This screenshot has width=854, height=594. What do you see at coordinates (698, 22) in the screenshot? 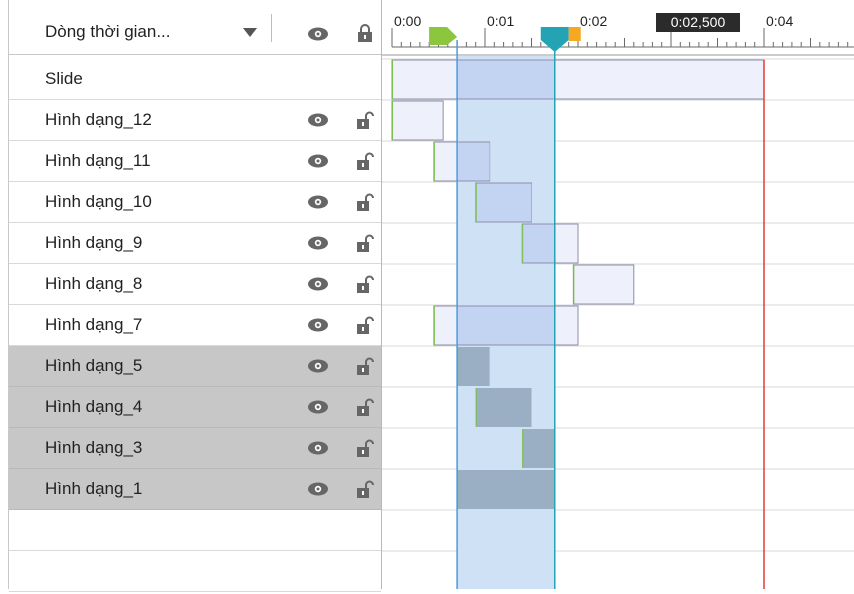
I see `playhead-time-badge: 0:02,500` at bounding box center [698, 22].